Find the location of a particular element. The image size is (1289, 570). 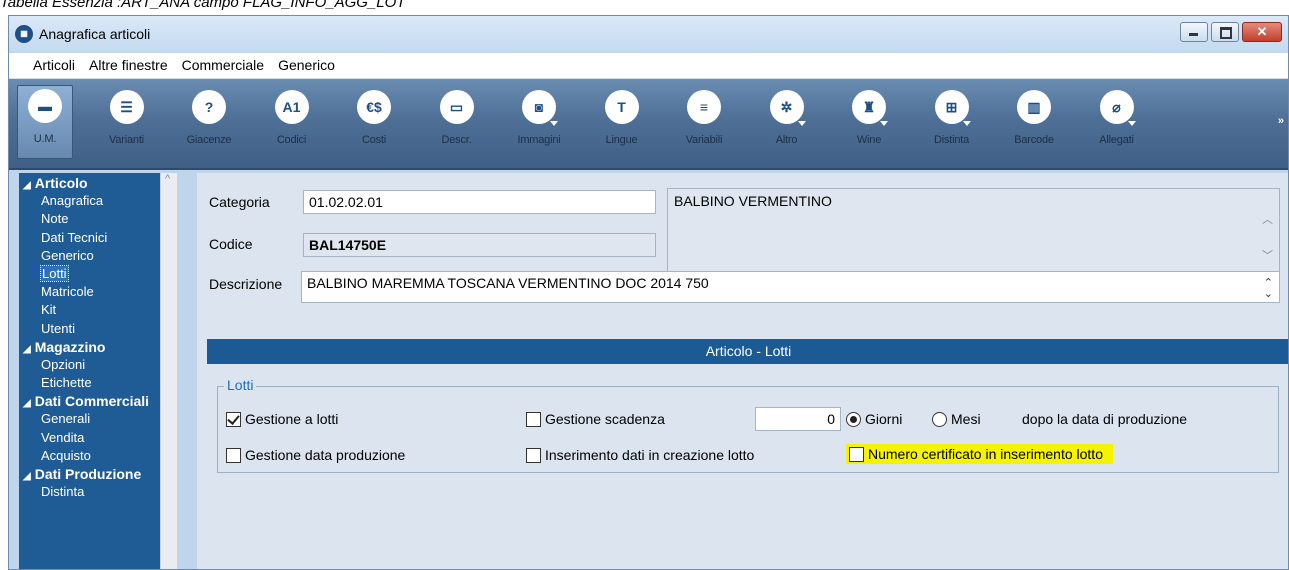

tree-item-generali: Generali is located at coordinates (90, 419).